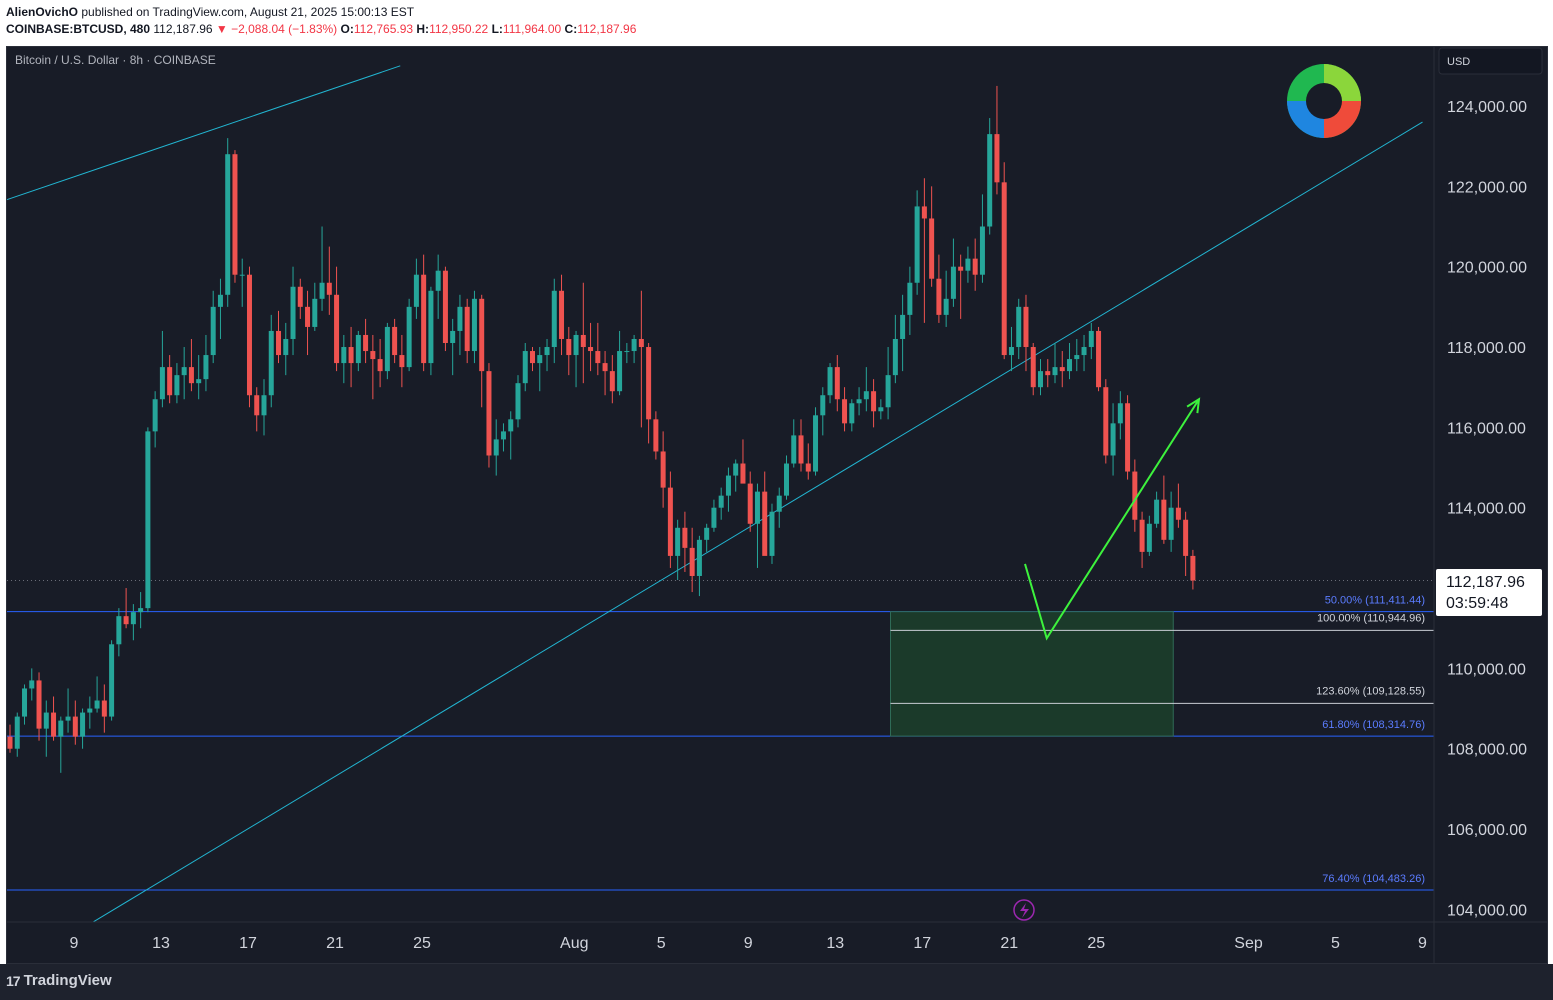 The image size is (1553, 1000). Describe the element at coordinates (1487, 750) in the screenshot. I see `y-tick-label: 108,000.00` at that location.